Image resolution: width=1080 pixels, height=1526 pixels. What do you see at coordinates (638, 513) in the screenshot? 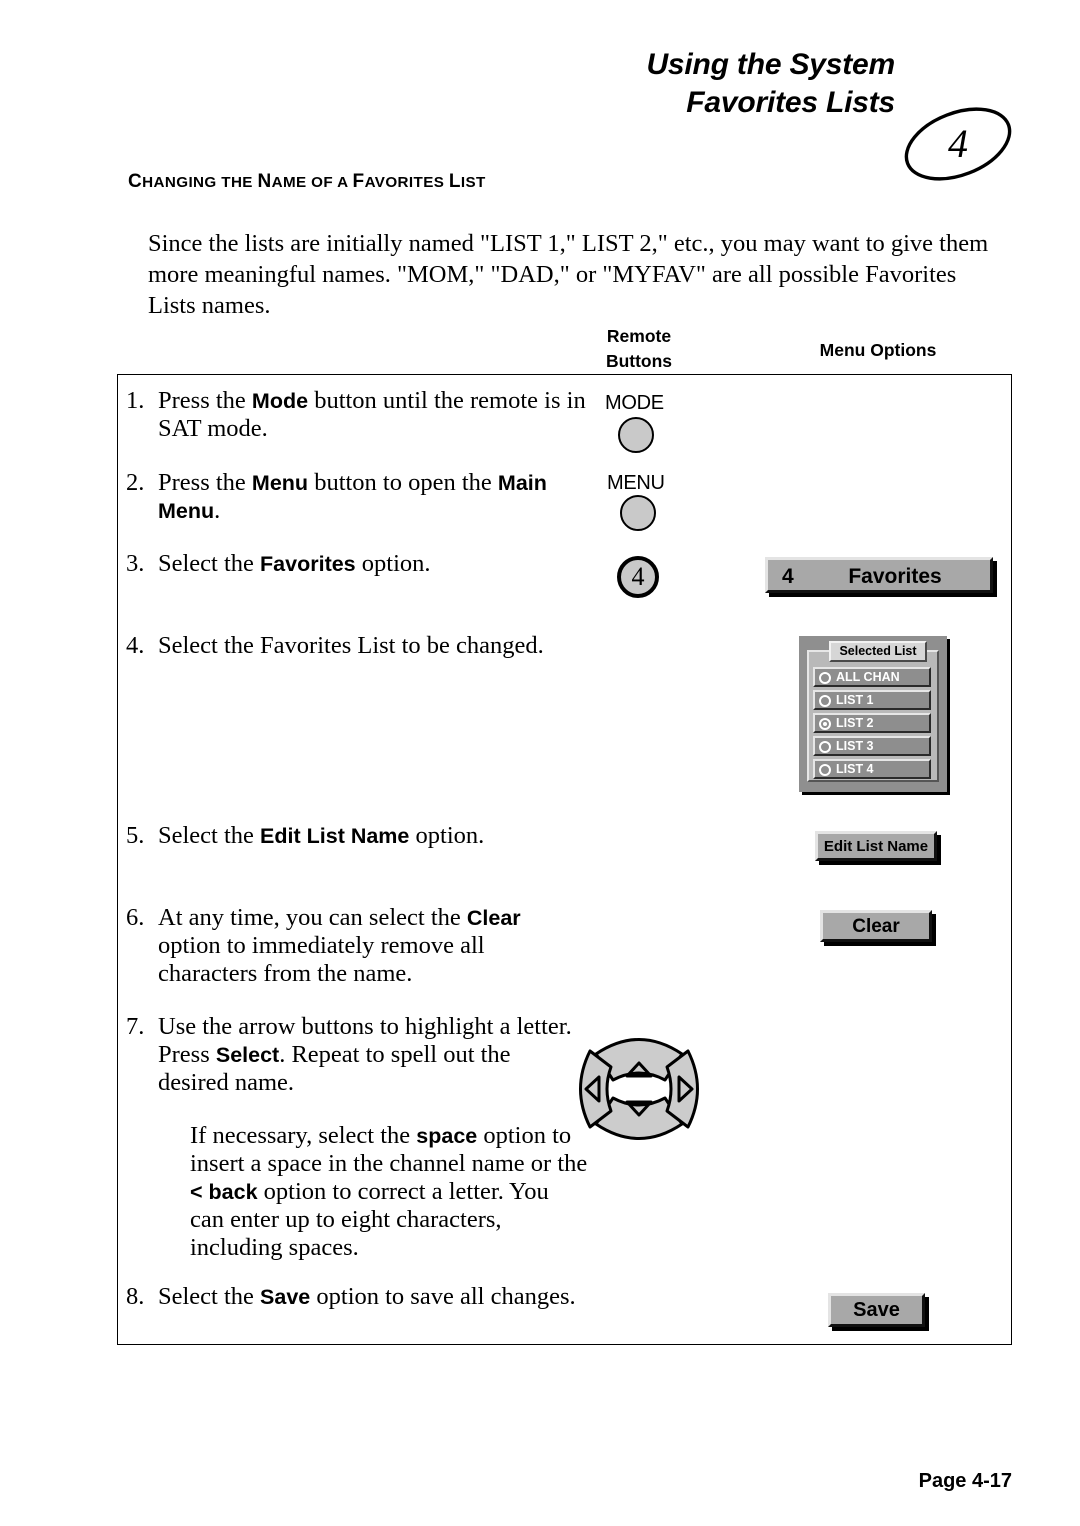
I see `menu-button-icon` at bounding box center [638, 513].